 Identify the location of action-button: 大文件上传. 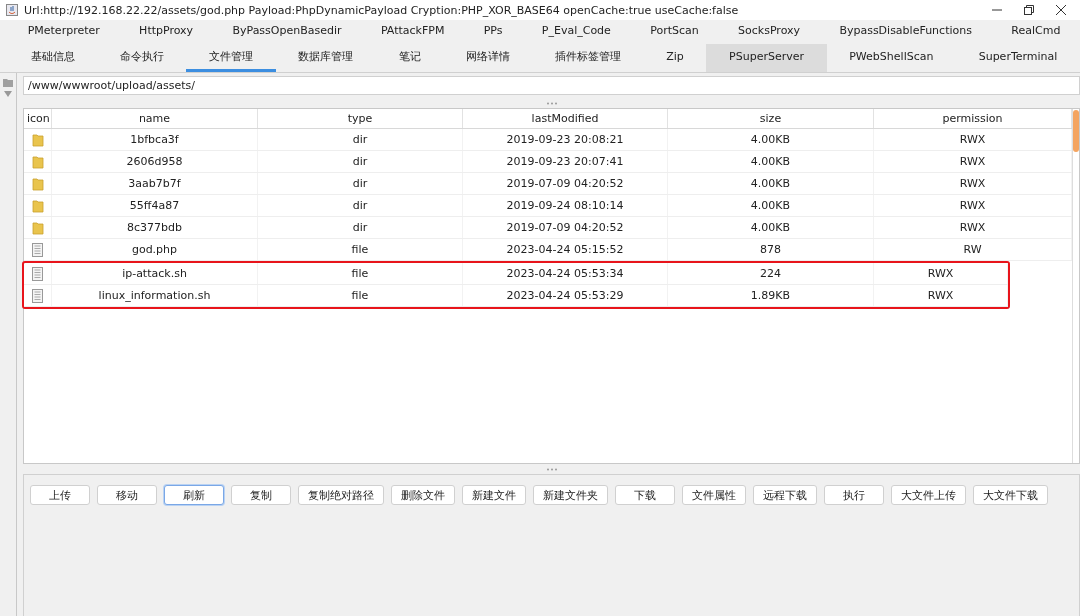
(928, 495).